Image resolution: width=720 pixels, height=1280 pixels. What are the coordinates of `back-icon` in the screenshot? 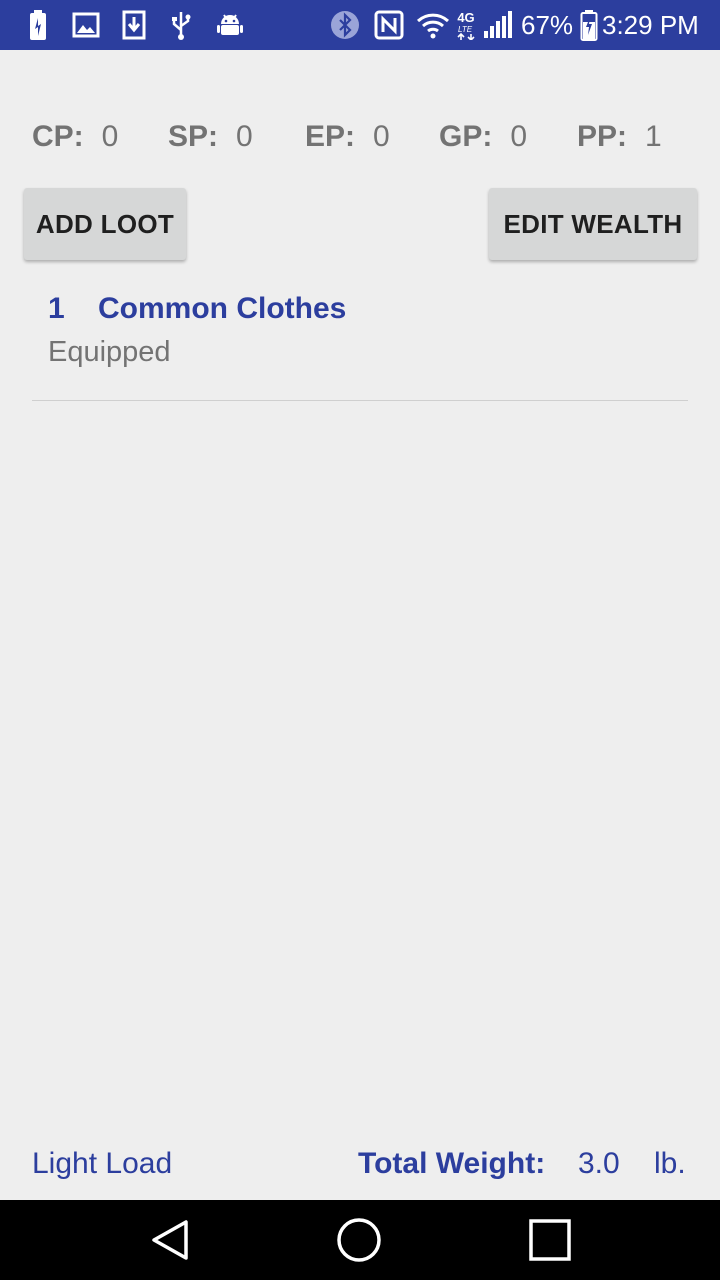 It's located at (170, 1240).